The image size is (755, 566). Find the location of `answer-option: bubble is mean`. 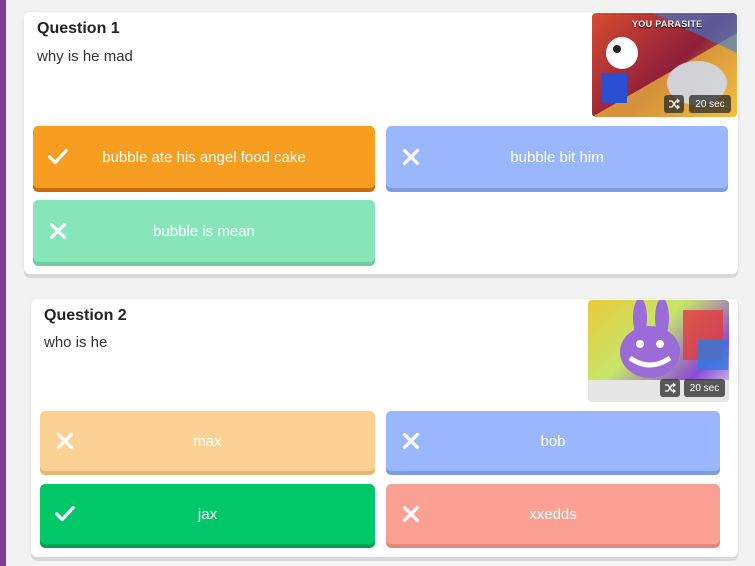

answer-option: bubble is mean is located at coordinates (204, 231).